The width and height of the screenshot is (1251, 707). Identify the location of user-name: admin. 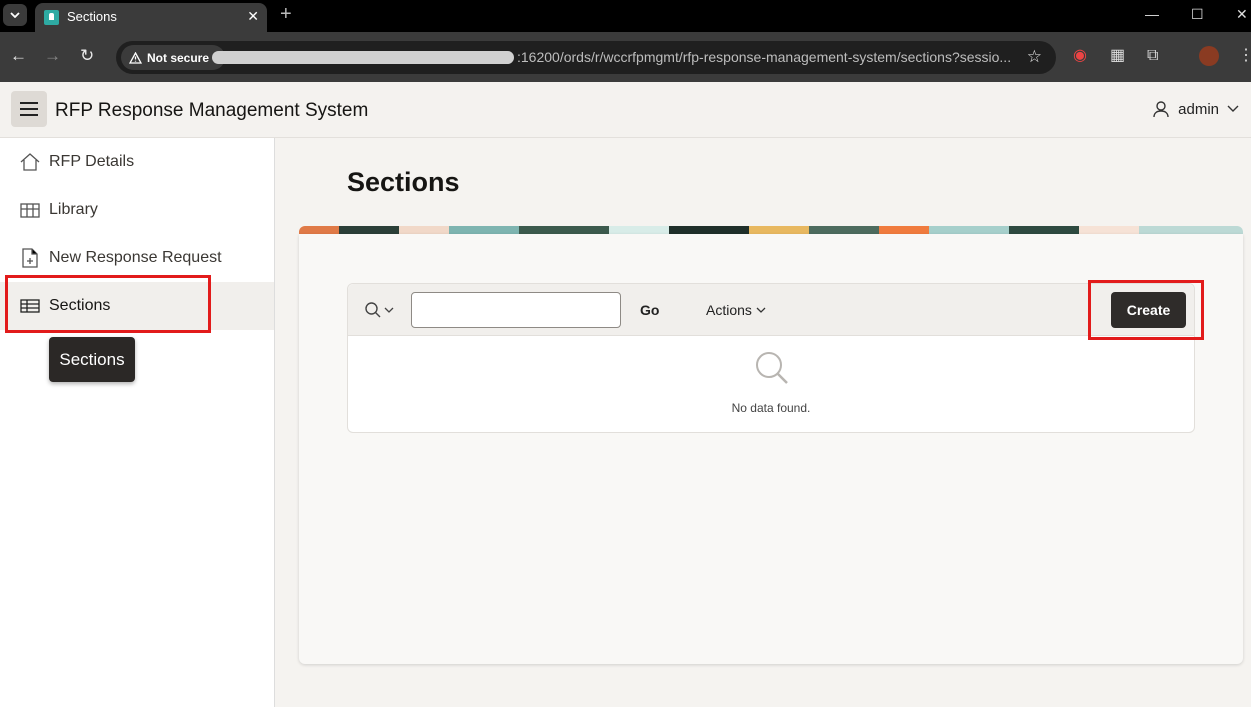
(1198, 109).